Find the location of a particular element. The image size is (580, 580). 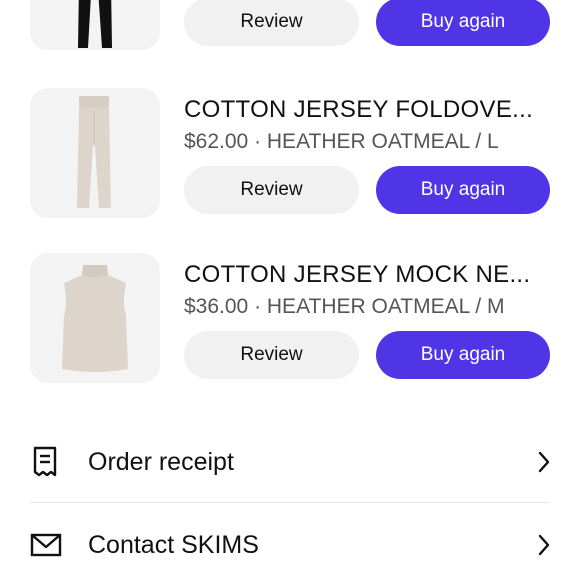

product-price-variant: $62.00 · HEATHER OATMEAL / L is located at coordinates (341, 141).